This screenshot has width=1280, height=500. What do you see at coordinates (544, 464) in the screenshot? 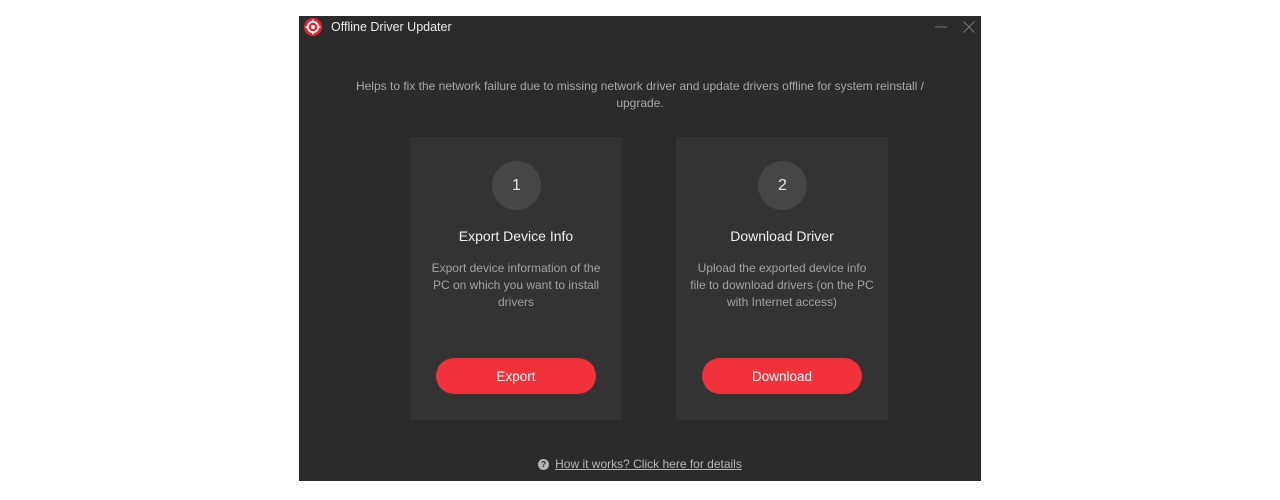
I see `question-circle-icon: ?` at bounding box center [544, 464].